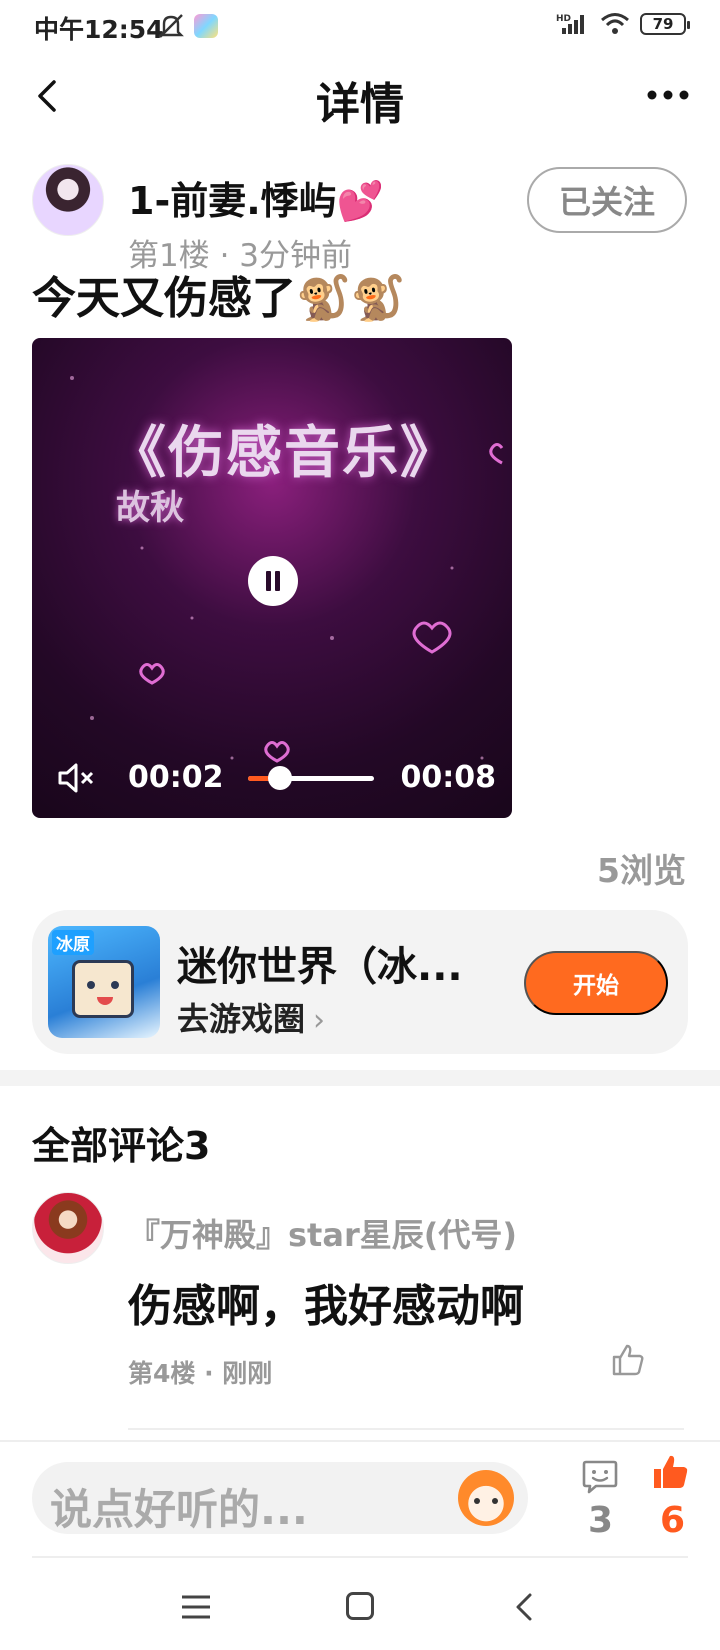  Describe the element at coordinates (448, 777) in the screenshot. I see `total-time: 00:08` at that location.